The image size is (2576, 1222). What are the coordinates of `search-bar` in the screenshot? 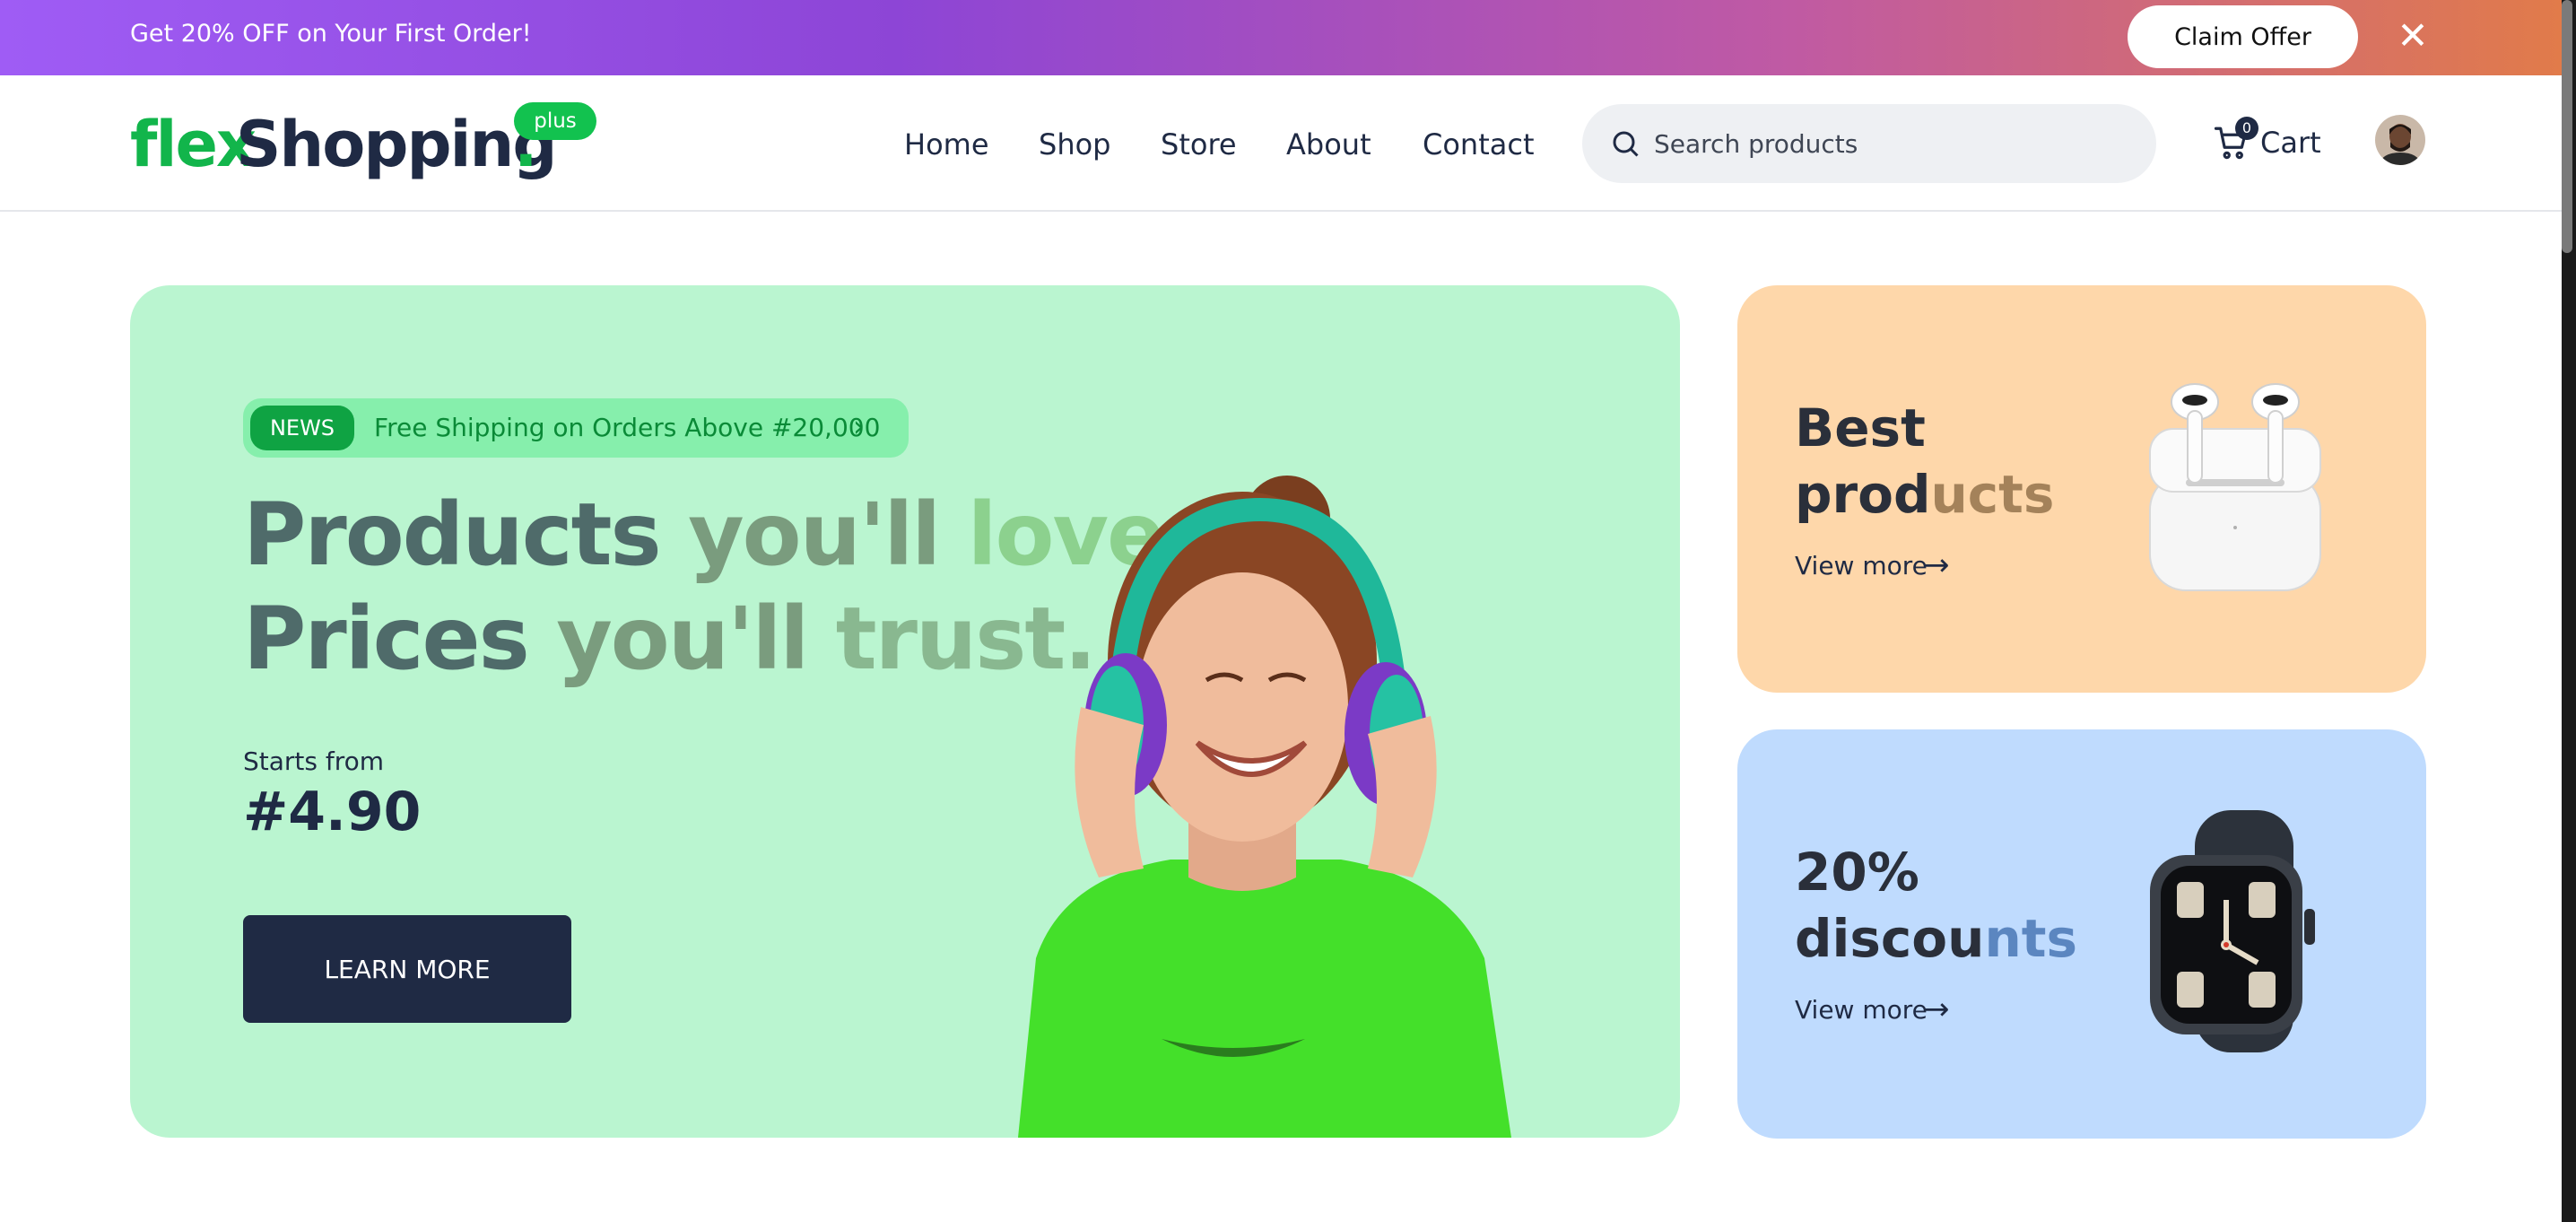 It's located at (1869, 143).